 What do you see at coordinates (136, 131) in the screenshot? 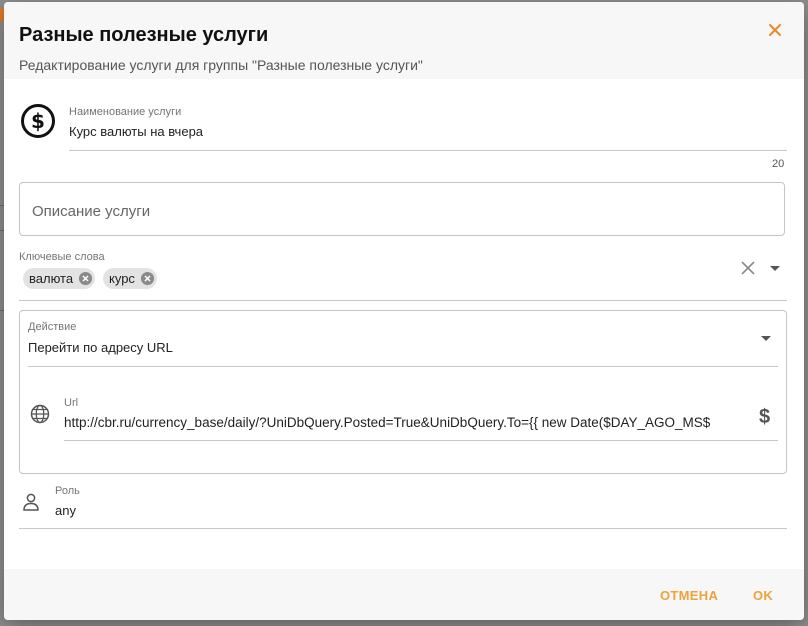
I see `service-name-input: Курс валюты на вчера` at bounding box center [136, 131].